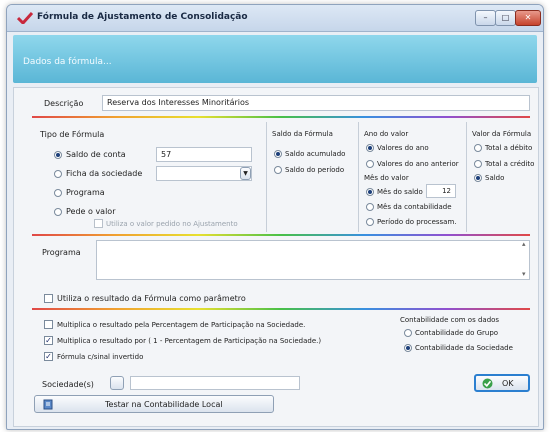 The width and height of the screenshot is (550, 432). What do you see at coordinates (386, 134) in the screenshot?
I see `ano-valor-title: Ano do valor` at bounding box center [386, 134].